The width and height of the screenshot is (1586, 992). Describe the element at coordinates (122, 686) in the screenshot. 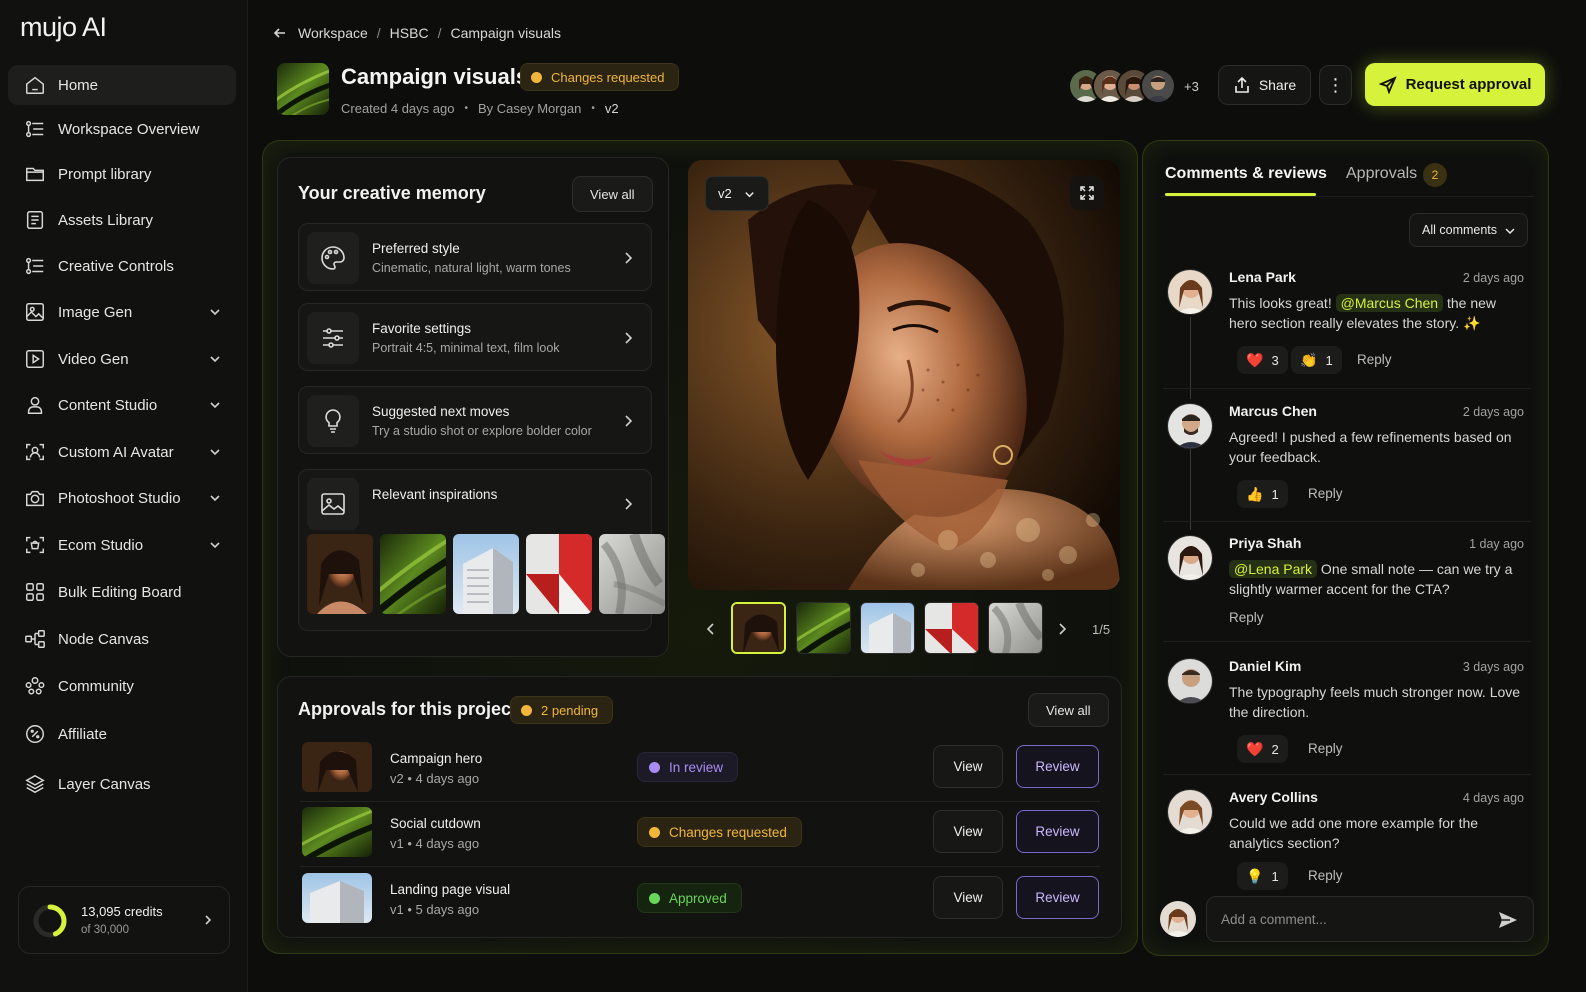

I see `sidebar-item-community: Community` at that location.